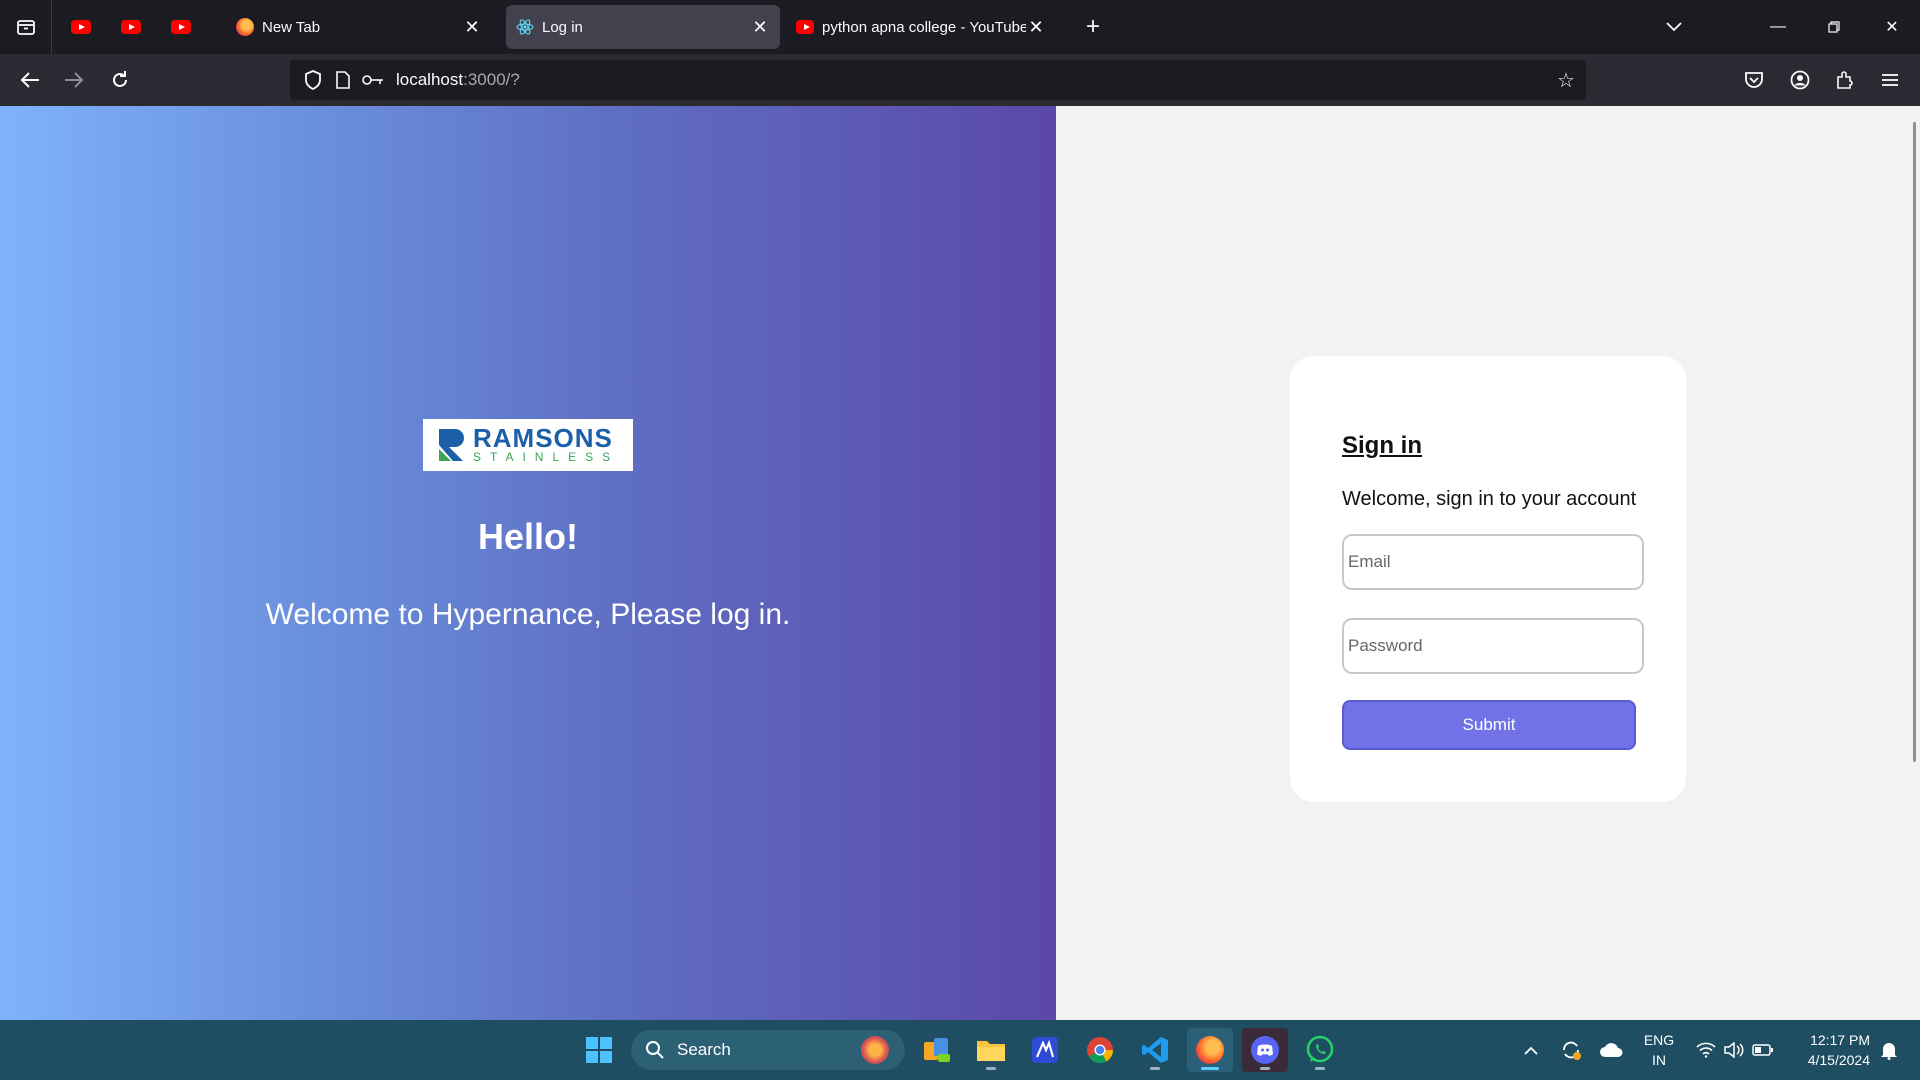  I want to click on clock-time: 12:17 PM, so click(1840, 1040).